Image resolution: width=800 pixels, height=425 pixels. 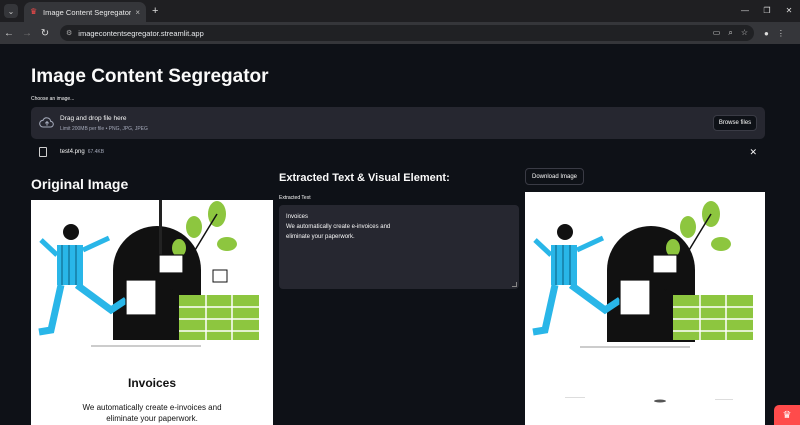 What do you see at coordinates (730, 33) in the screenshot?
I see `zoom-icon: ⌕` at bounding box center [730, 33].